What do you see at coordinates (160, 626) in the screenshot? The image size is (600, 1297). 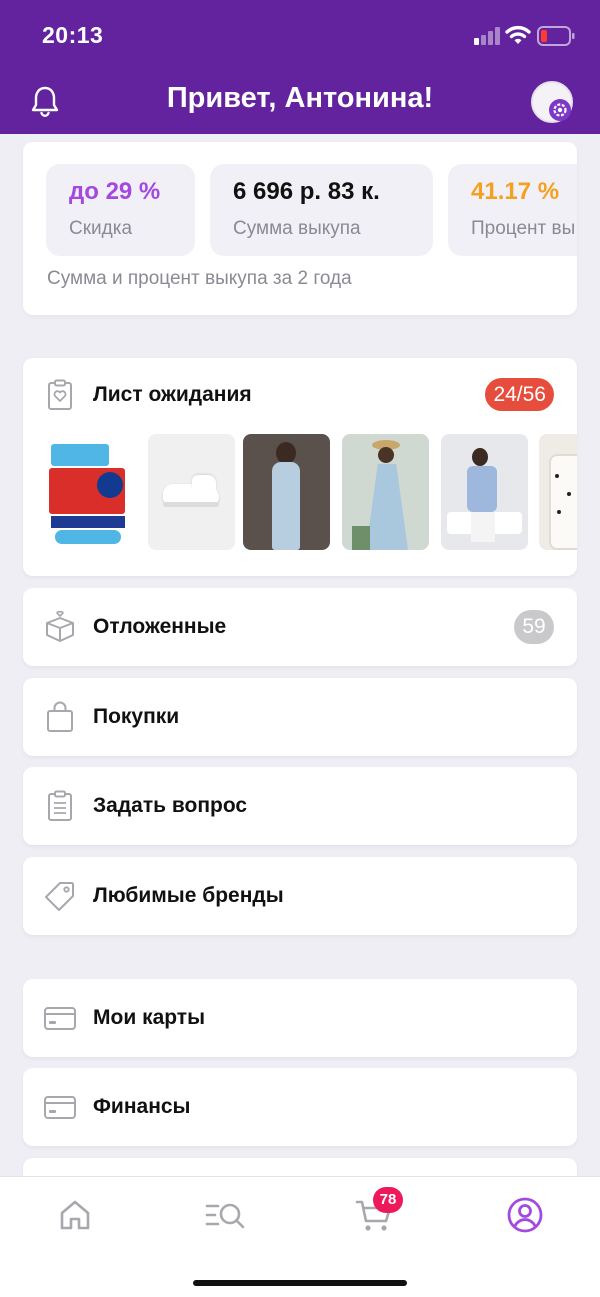 I see `menu-item-deferred-label: Отложенные` at bounding box center [160, 626].